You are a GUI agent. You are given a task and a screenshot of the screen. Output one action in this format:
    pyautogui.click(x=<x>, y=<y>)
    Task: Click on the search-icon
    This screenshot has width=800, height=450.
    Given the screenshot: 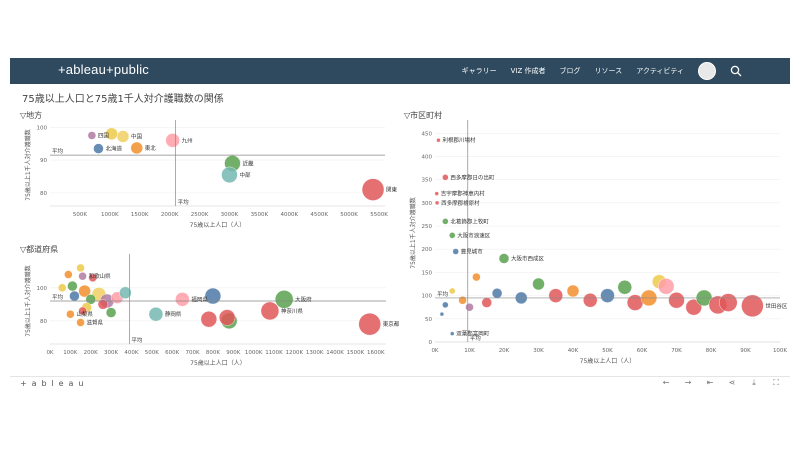 What is the action you would take?
    pyautogui.click(x=736, y=71)
    